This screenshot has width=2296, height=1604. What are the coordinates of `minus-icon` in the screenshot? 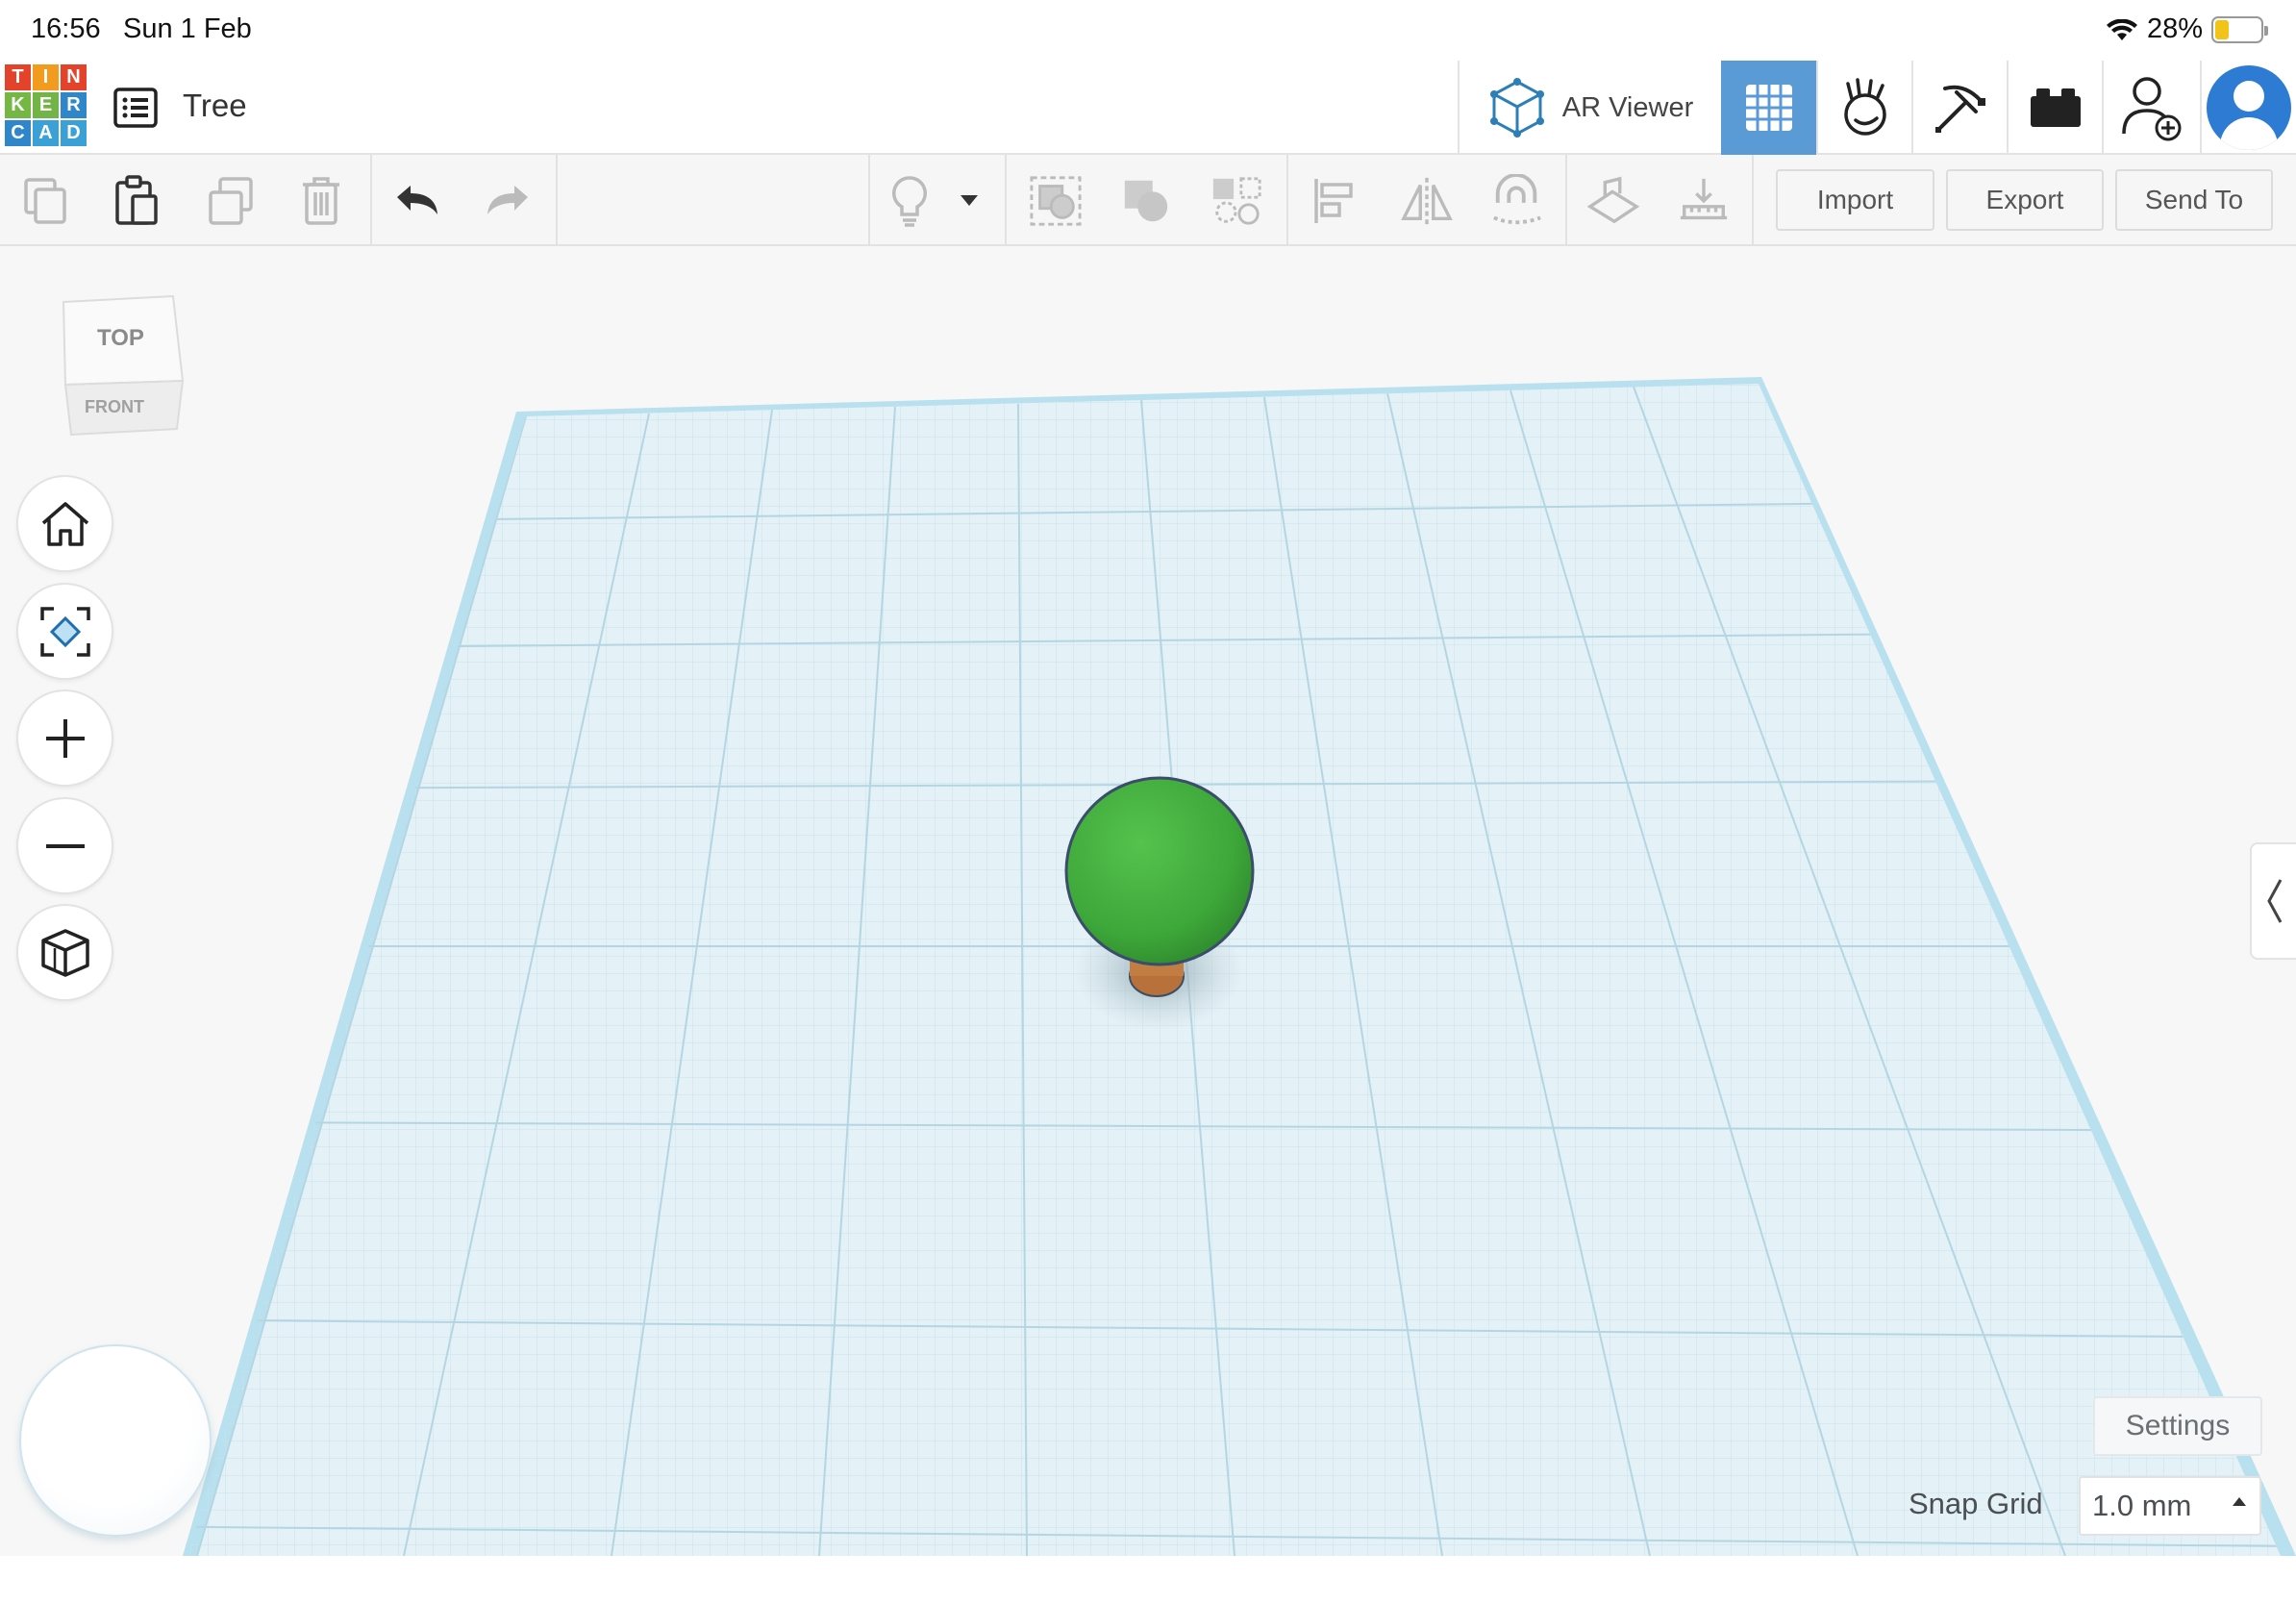 It's located at (65, 845).